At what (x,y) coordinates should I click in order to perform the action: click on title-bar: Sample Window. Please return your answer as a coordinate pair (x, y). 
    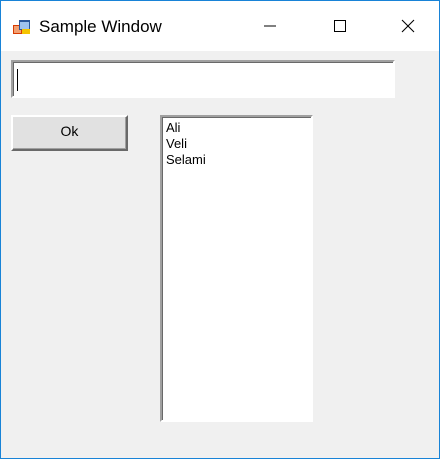
    Looking at the image, I should click on (220, 26).